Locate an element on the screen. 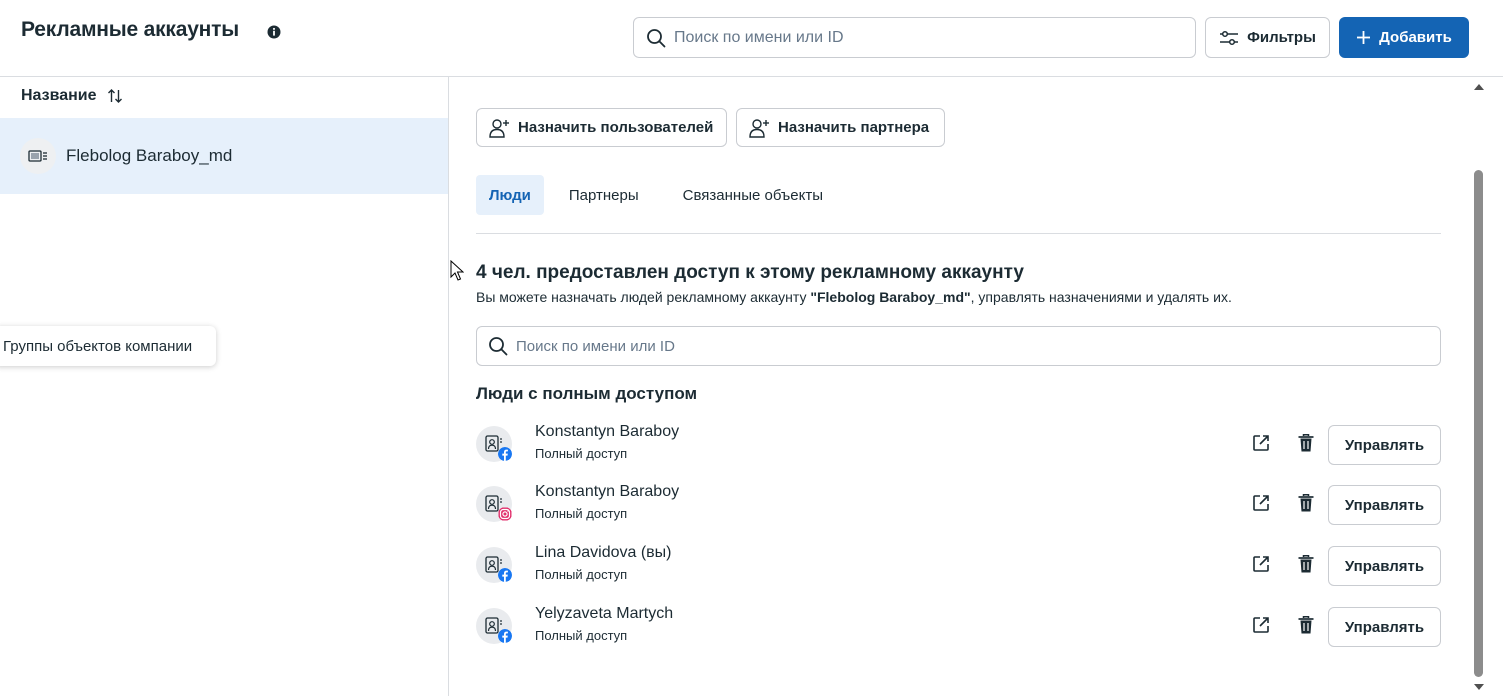 The width and height of the screenshot is (1503, 696). sliders-icon is located at coordinates (1229, 37).